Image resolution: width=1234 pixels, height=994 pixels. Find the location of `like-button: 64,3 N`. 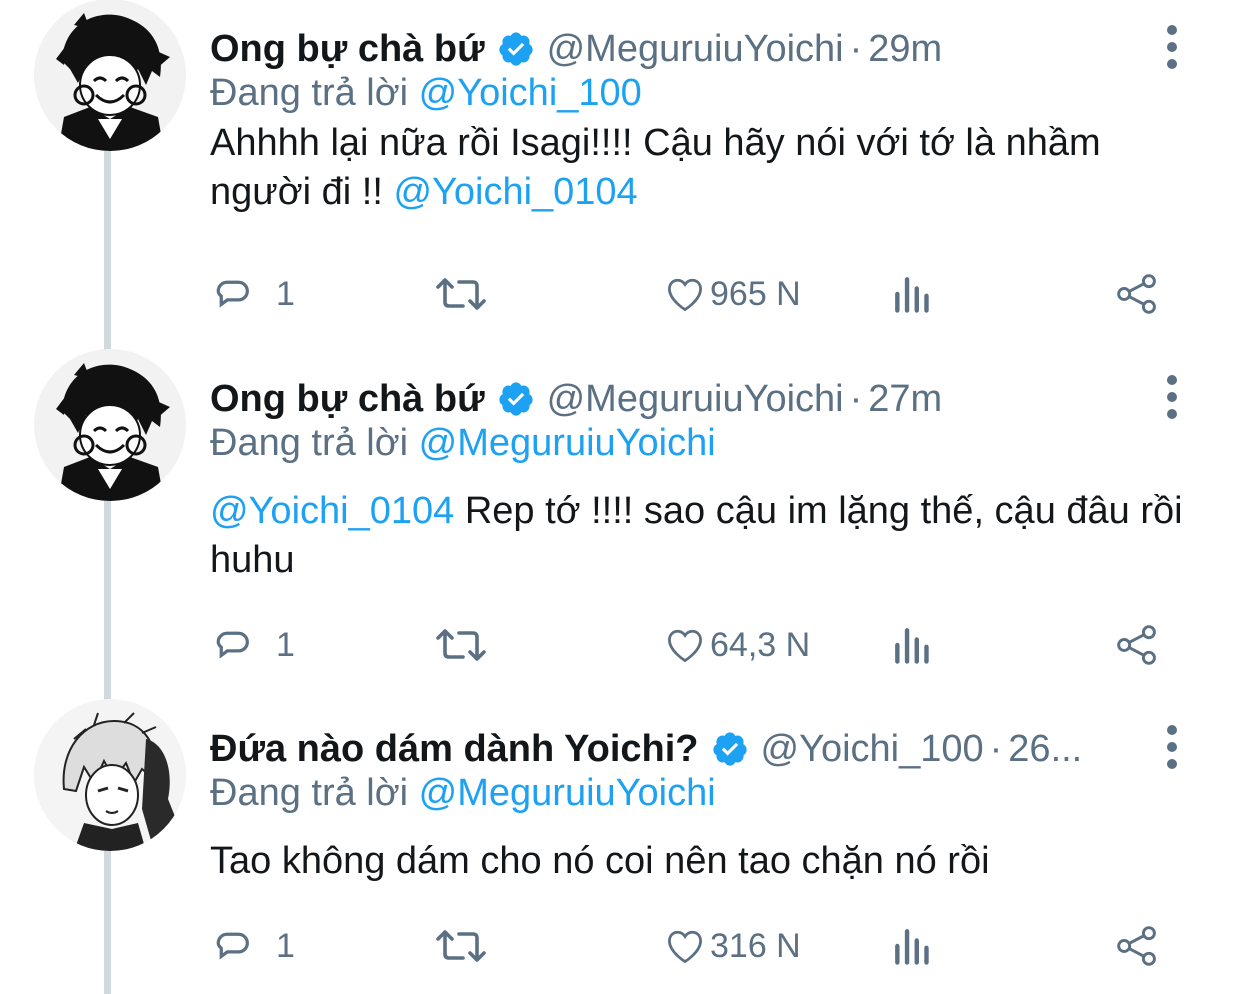

like-button: 64,3 N is located at coordinates (736, 645).